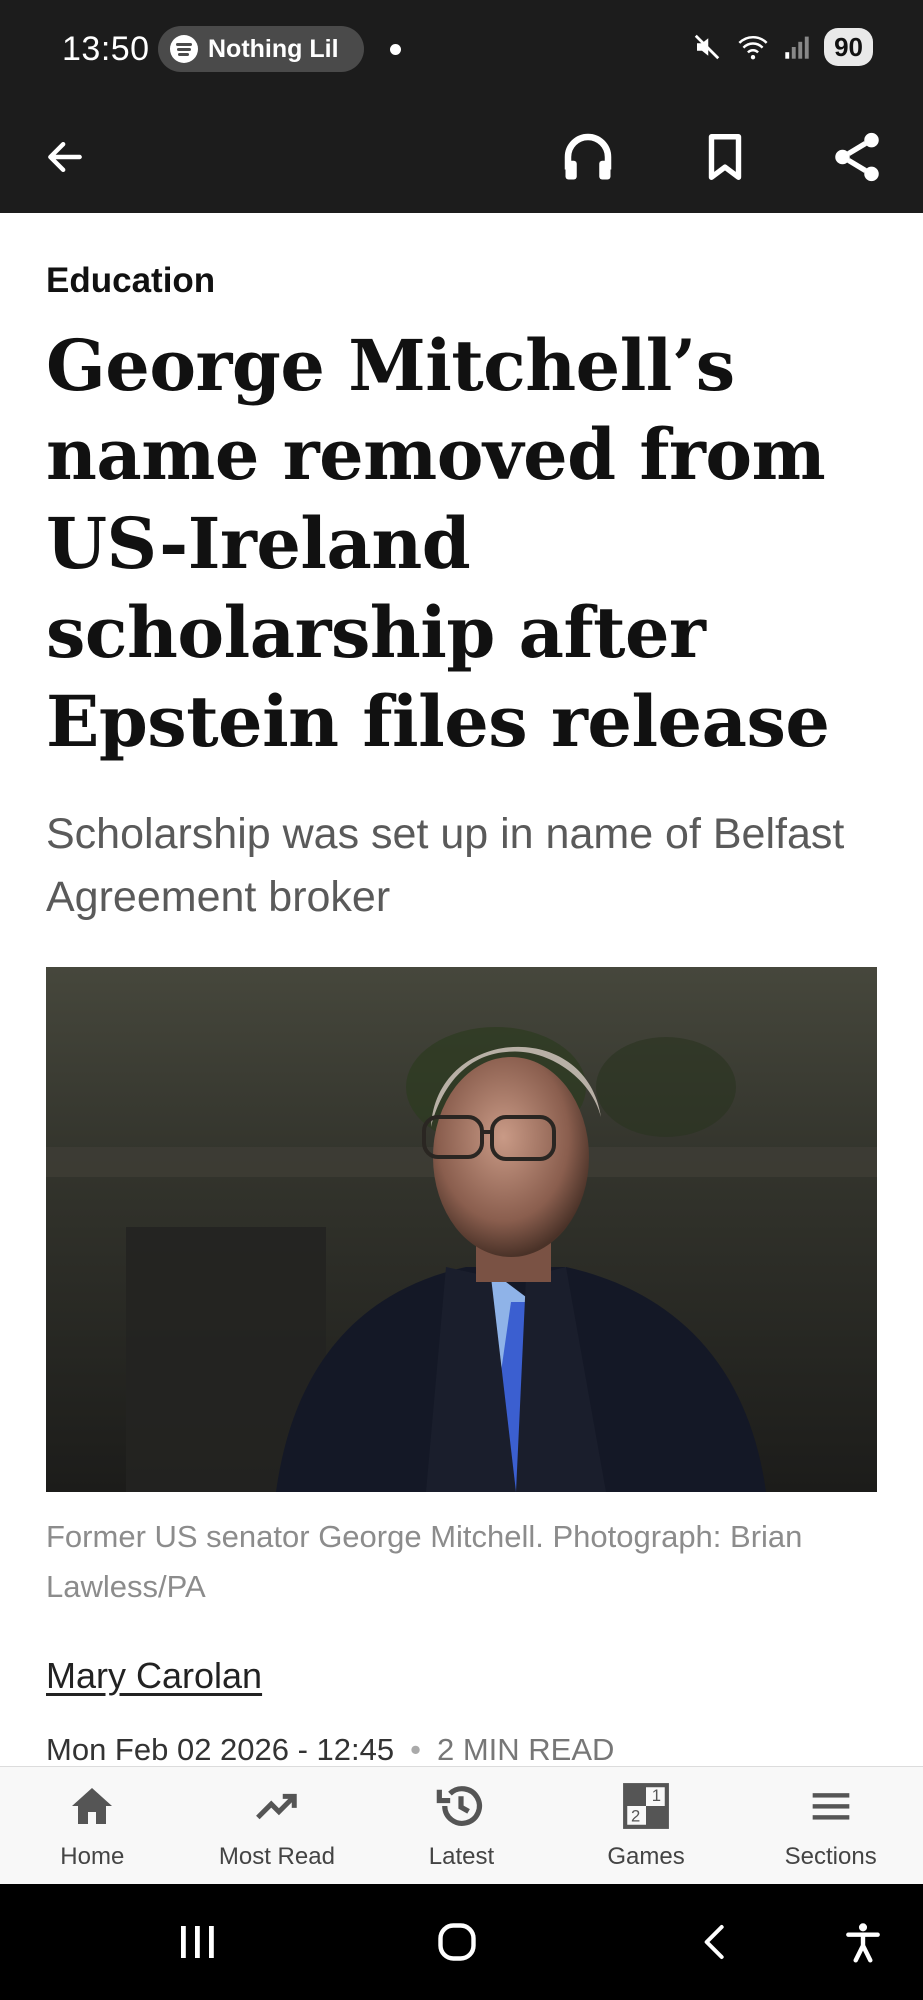 The height and width of the screenshot is (2000, 923). What do you see at coordinates (273, 48) in the screenshot?
I see `media-label: Nothing Lil` at bounding box center [273, 48].